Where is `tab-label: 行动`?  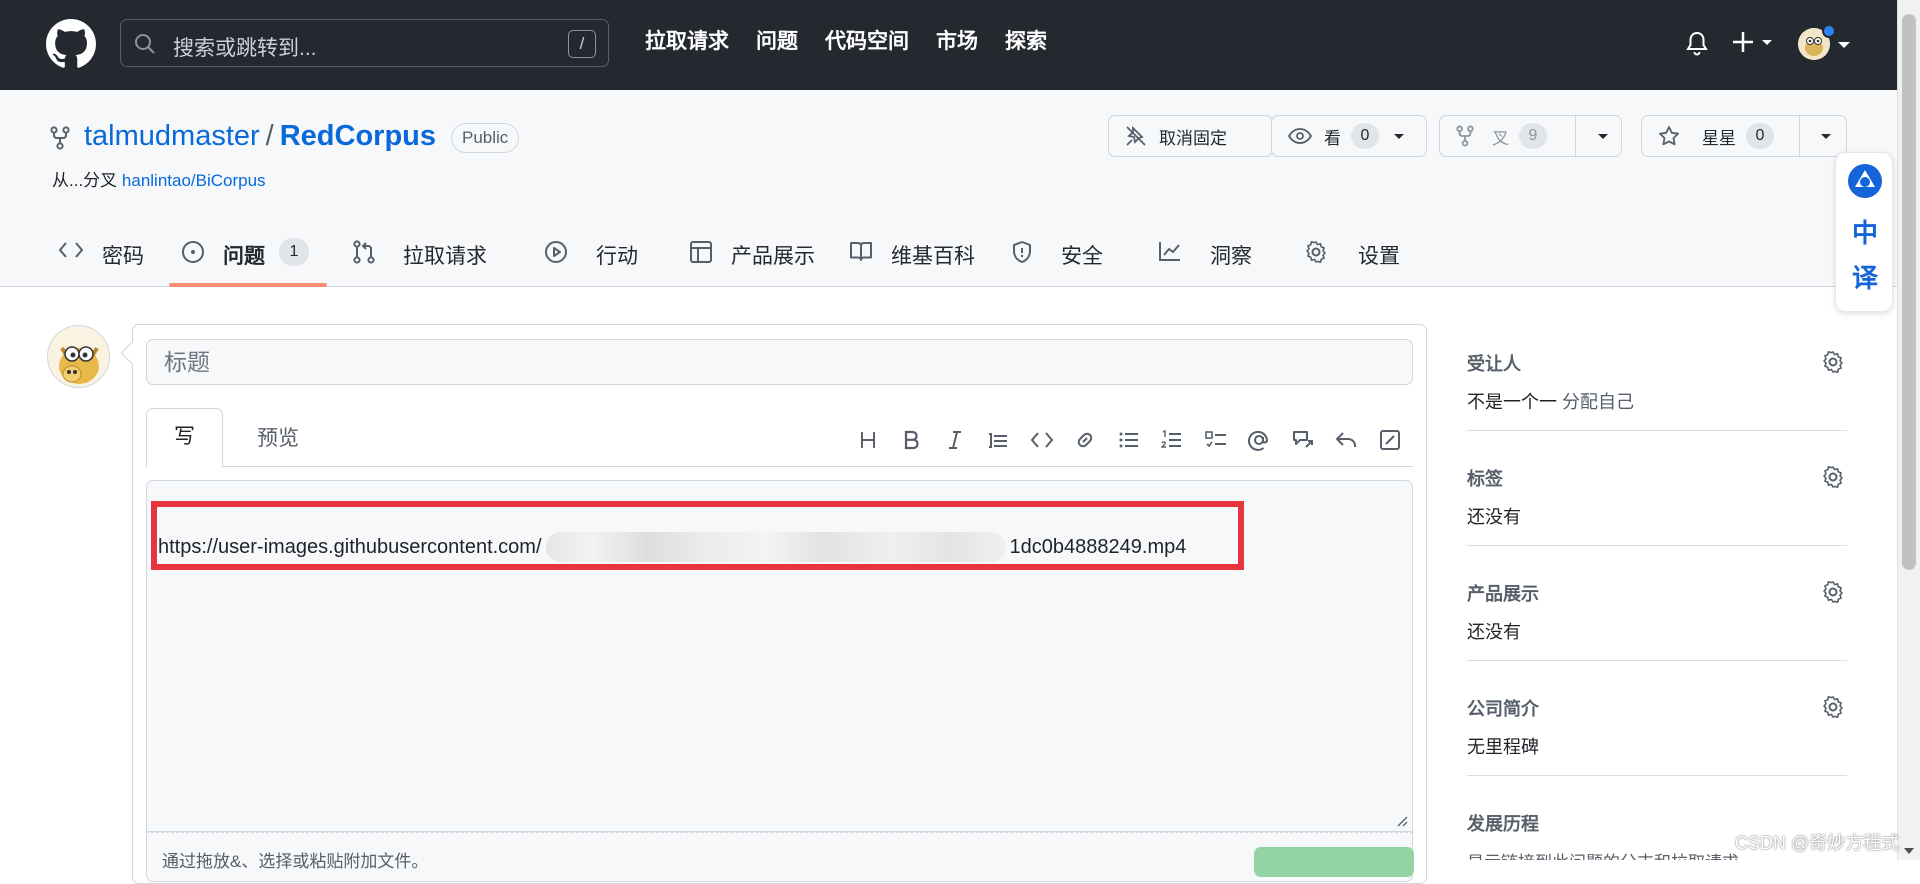 tab-label: 行动 is located at coordinates (617, 256).